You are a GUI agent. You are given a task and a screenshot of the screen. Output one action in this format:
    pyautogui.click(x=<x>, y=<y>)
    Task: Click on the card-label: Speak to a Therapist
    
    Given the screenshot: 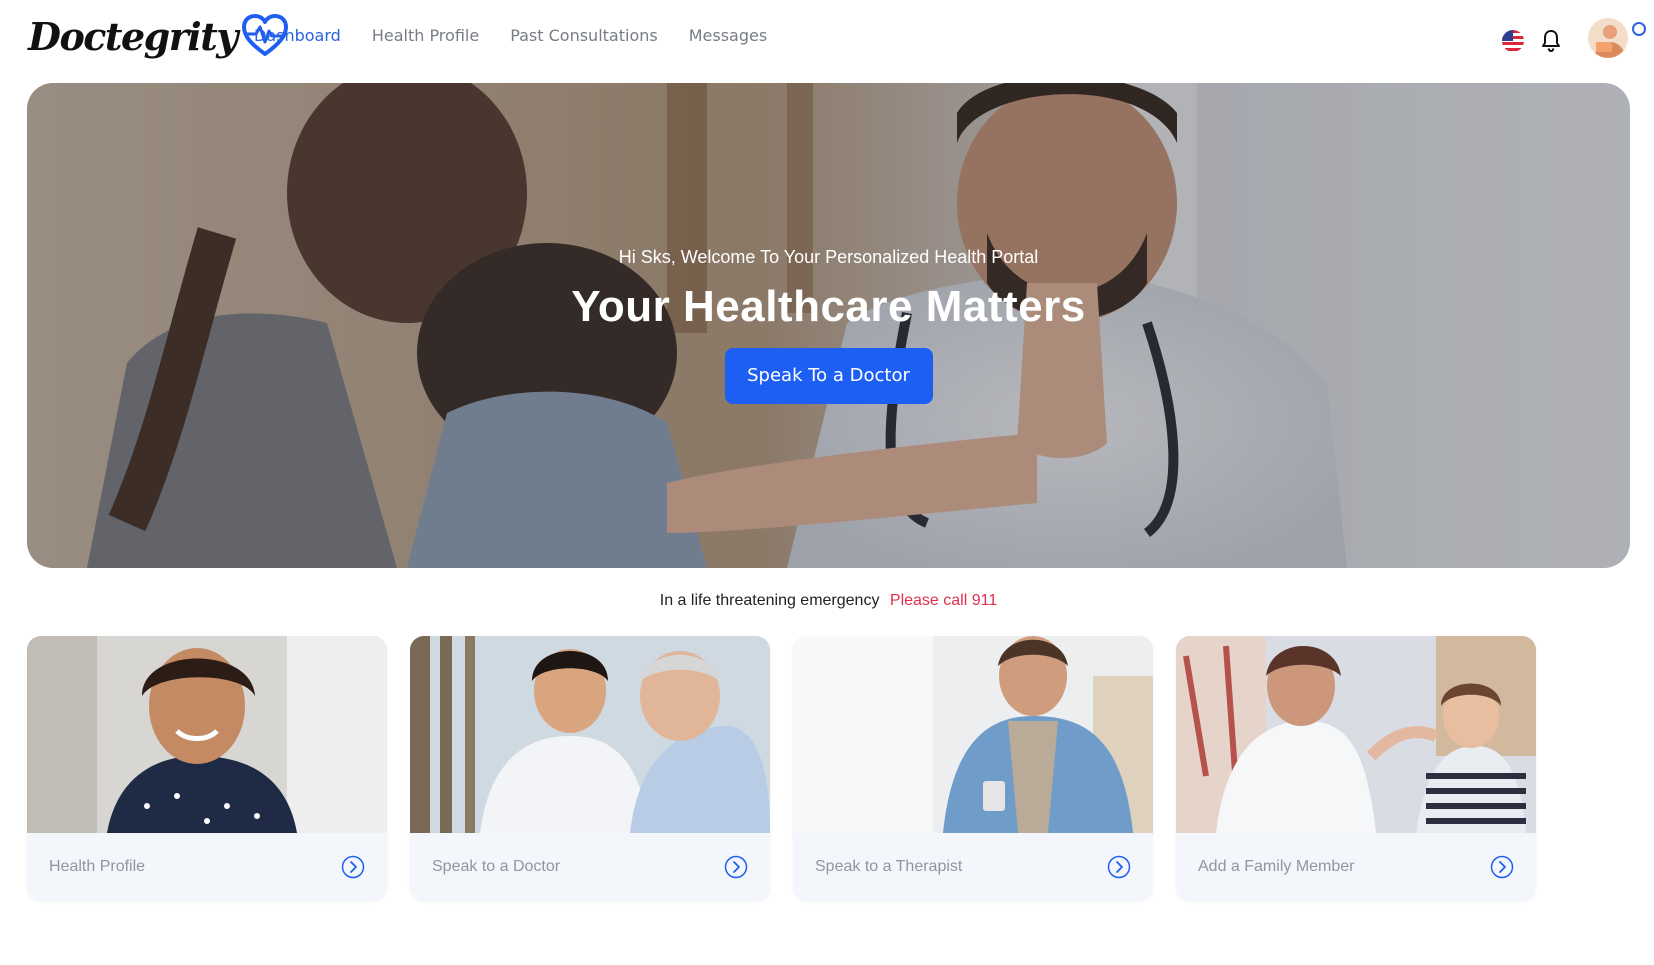 What is the action you would take?
    pyautogui.click(x=889, y=866)
    